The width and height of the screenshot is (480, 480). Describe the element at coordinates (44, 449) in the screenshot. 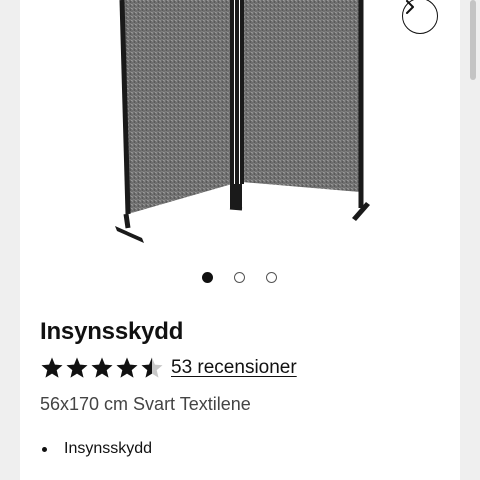

I see `bullet-icon` at that location.